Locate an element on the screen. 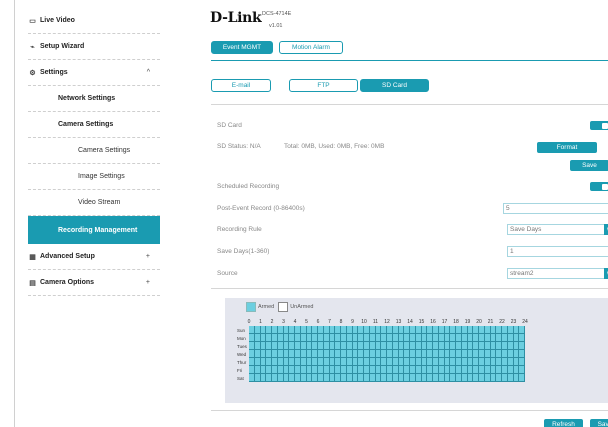 Image resolution: width=608 pixels, height=427 pixels. hour-label: 22 is located at coordinates (502, 322).